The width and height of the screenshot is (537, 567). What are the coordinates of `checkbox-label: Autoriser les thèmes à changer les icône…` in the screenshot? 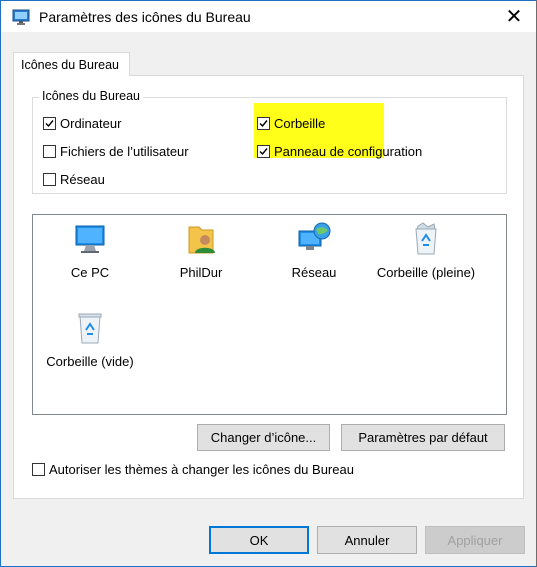 It's located at (201, 469).